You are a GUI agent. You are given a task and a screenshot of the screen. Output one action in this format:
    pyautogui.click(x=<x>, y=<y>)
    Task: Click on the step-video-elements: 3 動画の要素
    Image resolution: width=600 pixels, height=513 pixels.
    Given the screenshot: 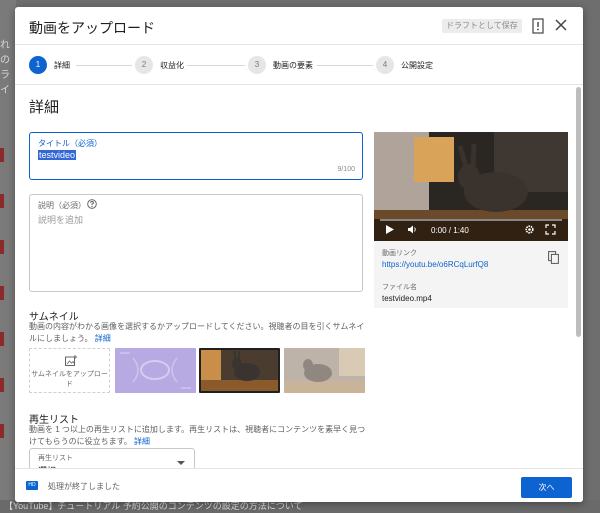 What is the action you would take?
    pyautogui.click(x=280, y=65)
    